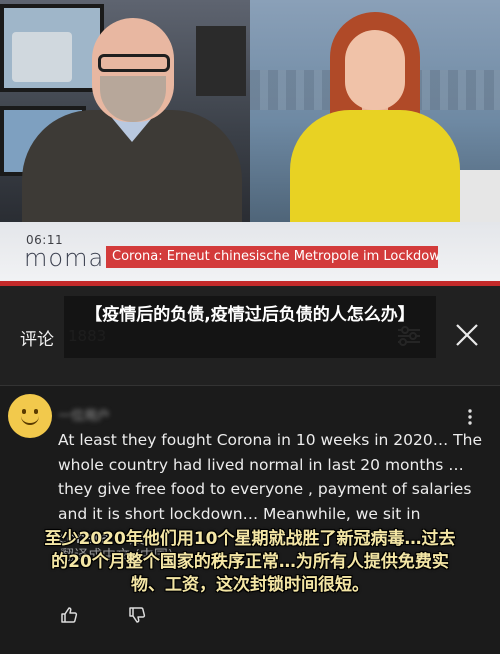  Describe the element at coordinates (69, 615) in the screenshot. I see `thumbs-up-icon` at that location.